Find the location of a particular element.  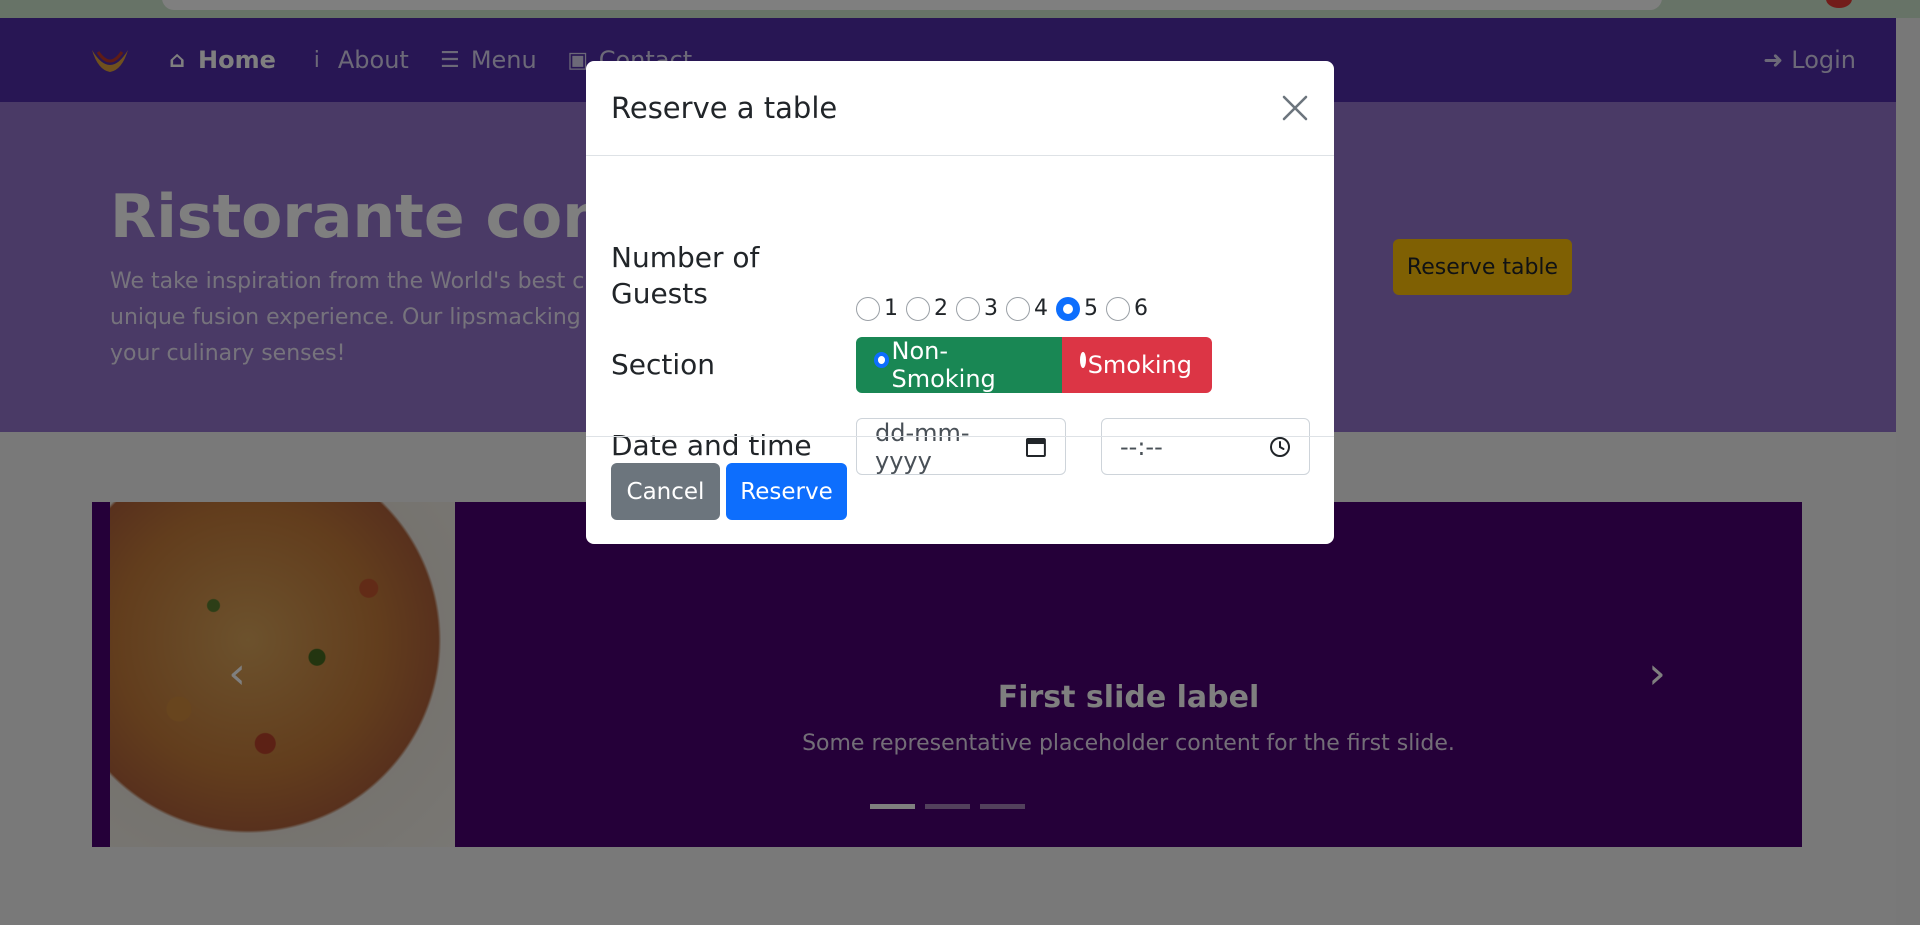

guests-option-1: 1 is located at coordinates (877, 308).